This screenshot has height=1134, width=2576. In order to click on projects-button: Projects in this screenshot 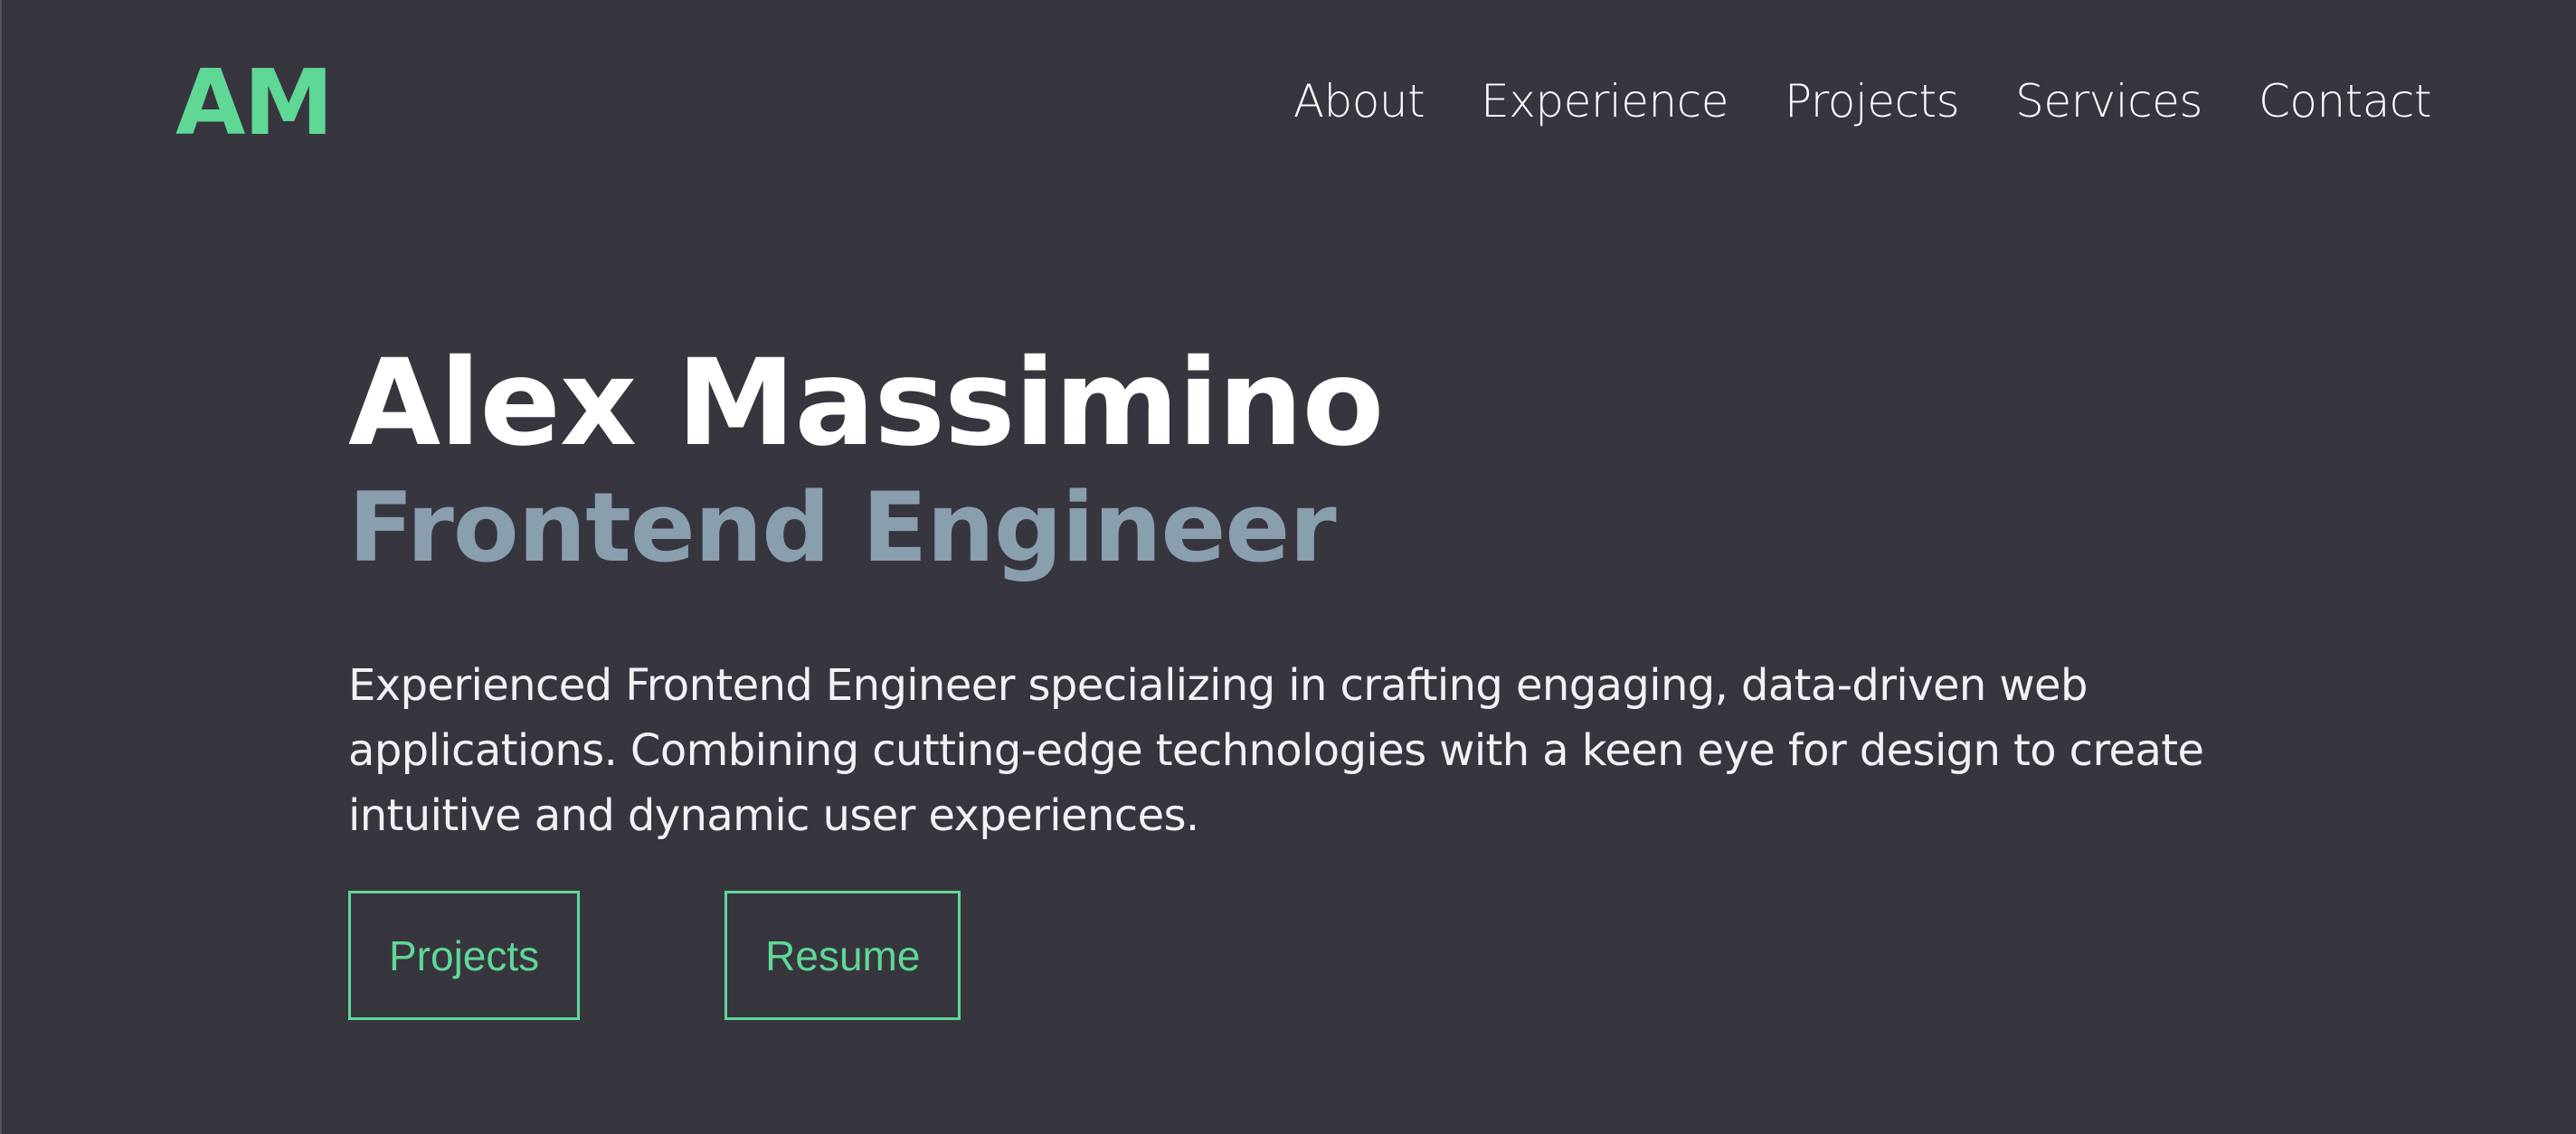, I will do `click(464, 955)`.